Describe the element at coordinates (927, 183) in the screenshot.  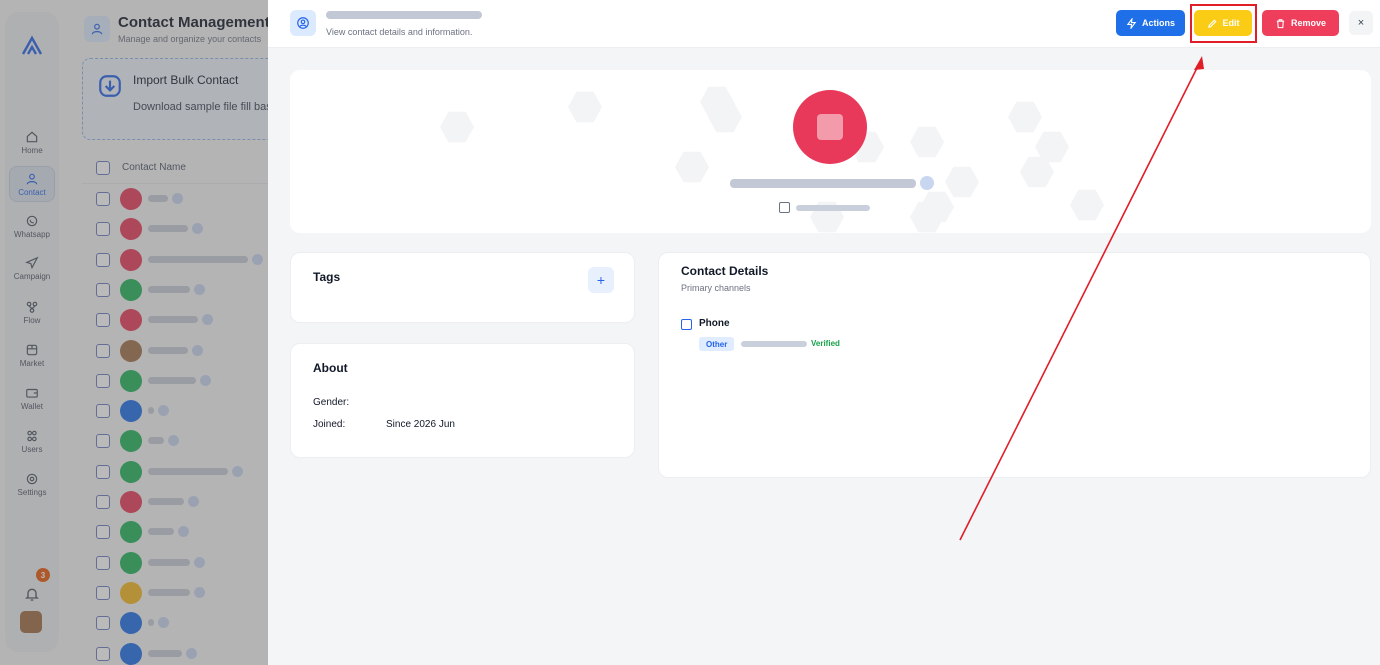
I see `verified-check-icon` at that location.